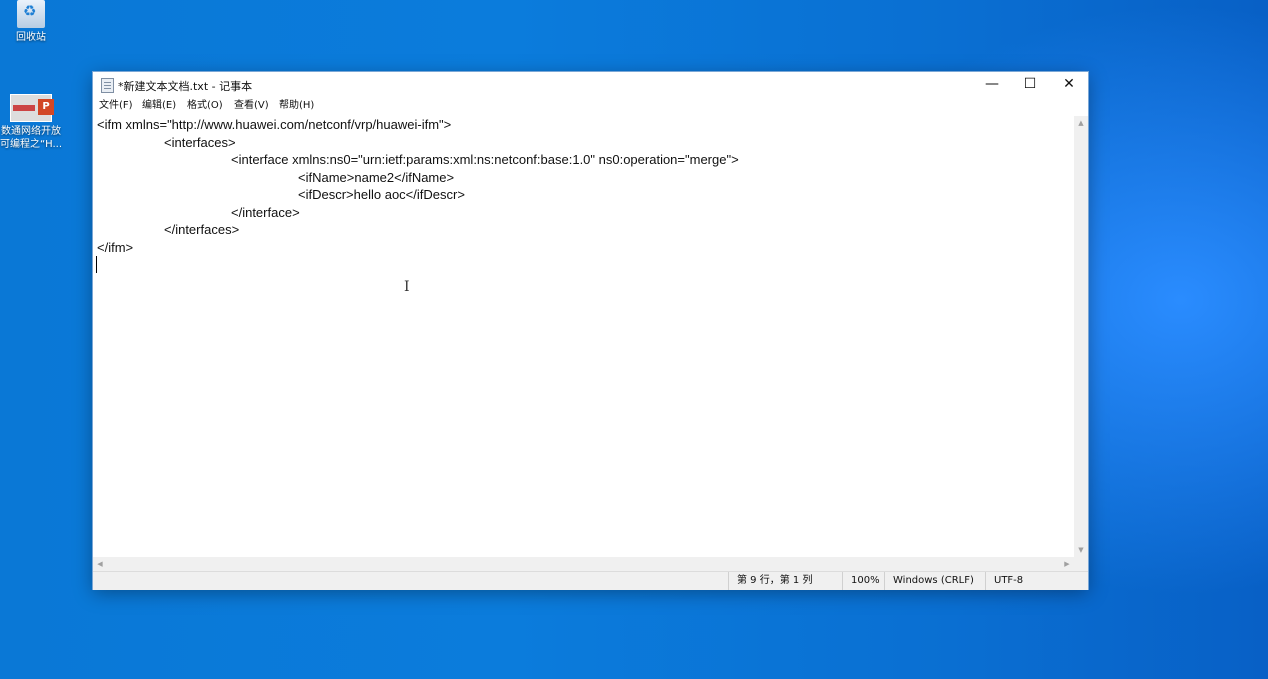  What do you see at coordinates (590, 580) in the screenshot?
I see `status-bar: 第 9 行，第 1 列 100% Windows (CRLF) UTF-8` at bounding box center [590, 580].